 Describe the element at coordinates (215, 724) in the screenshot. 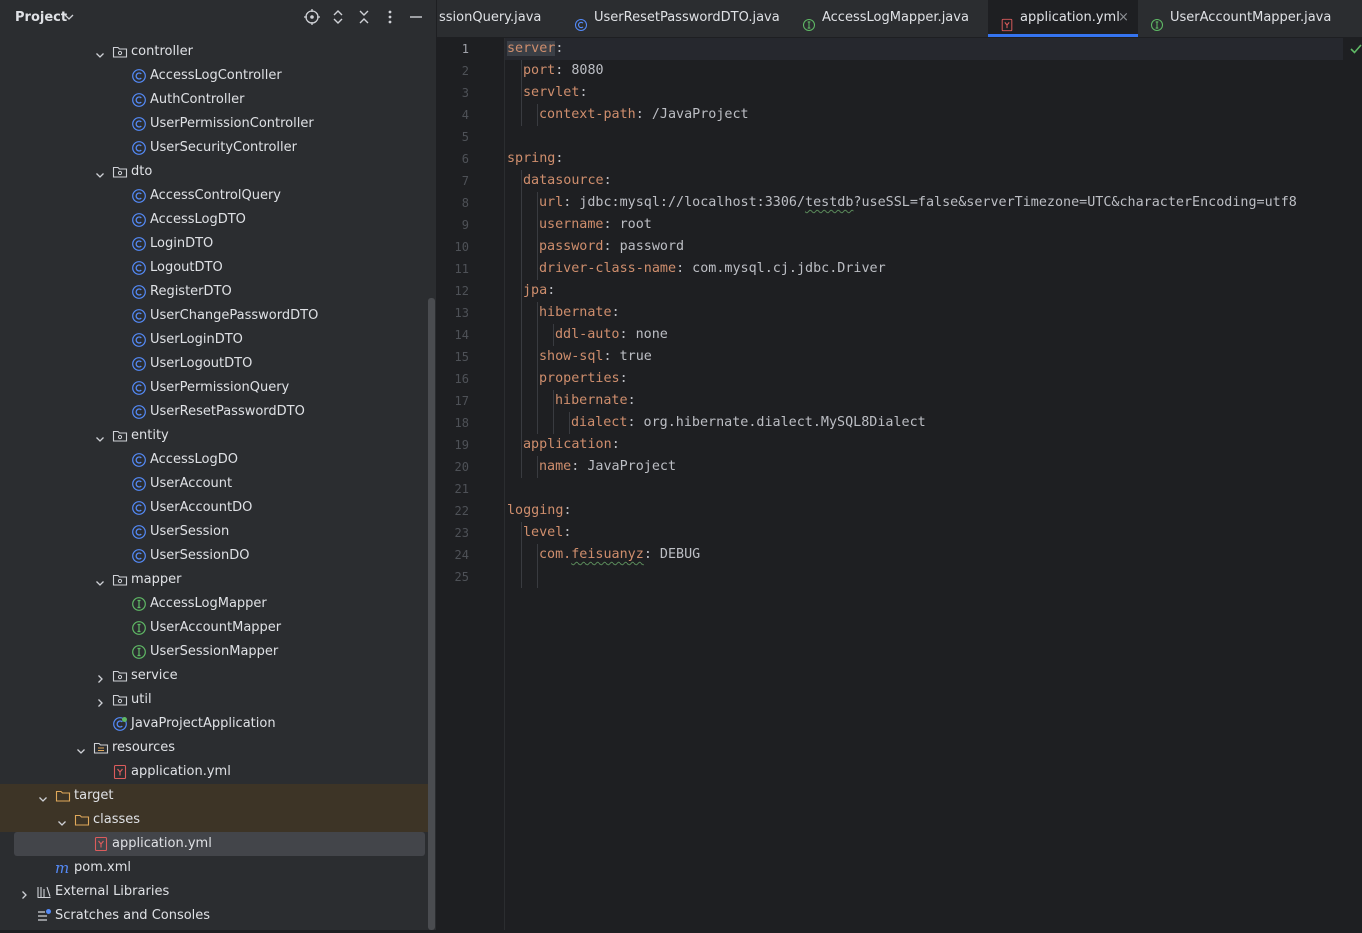

I see `tree-node: JavaProjectApplication` at that location.